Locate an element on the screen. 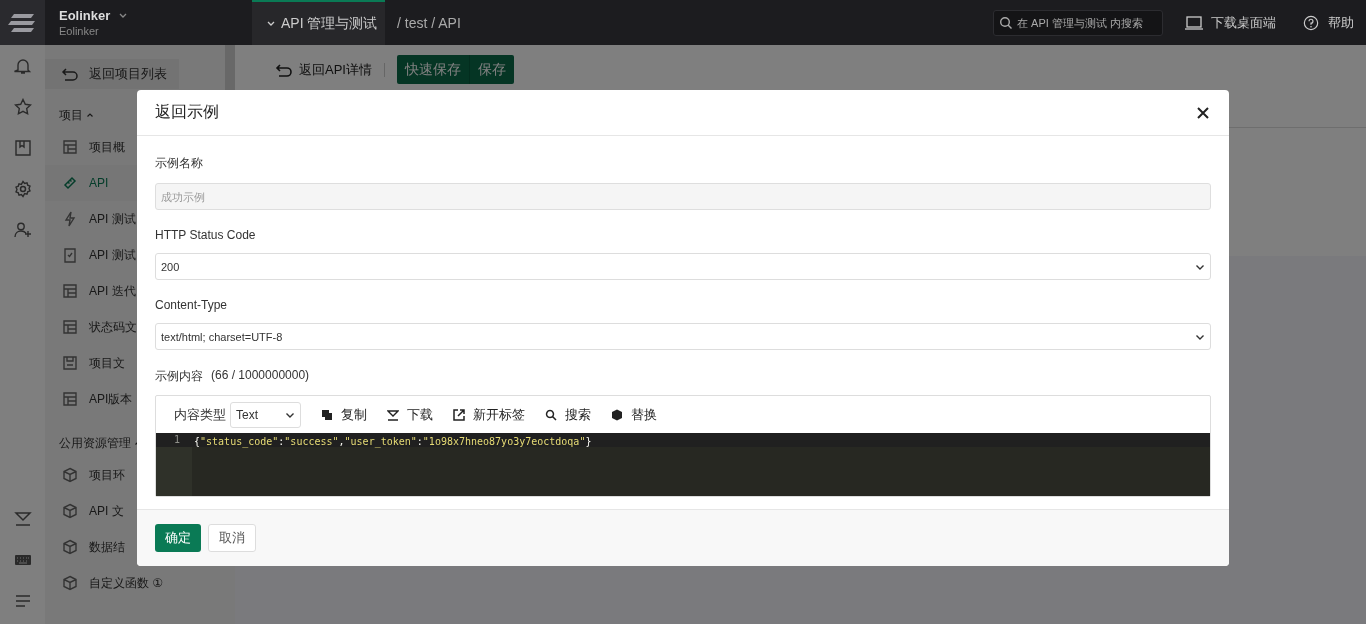 This screenshot has width=1366, height=624. select-field: text/html; charset=UTF-8 is located at coordinates (683, 336).